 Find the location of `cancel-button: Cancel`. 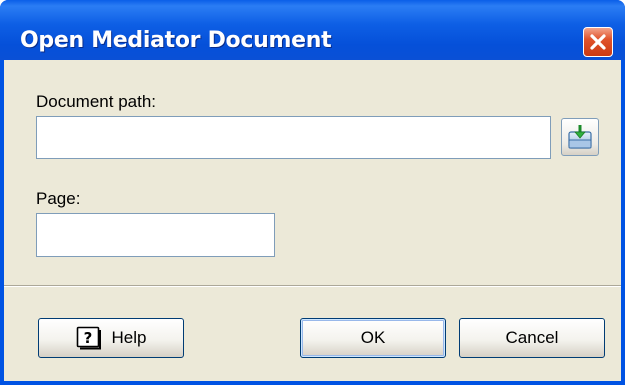

cancel-button: Cancel is located at coordinates (532, 338).